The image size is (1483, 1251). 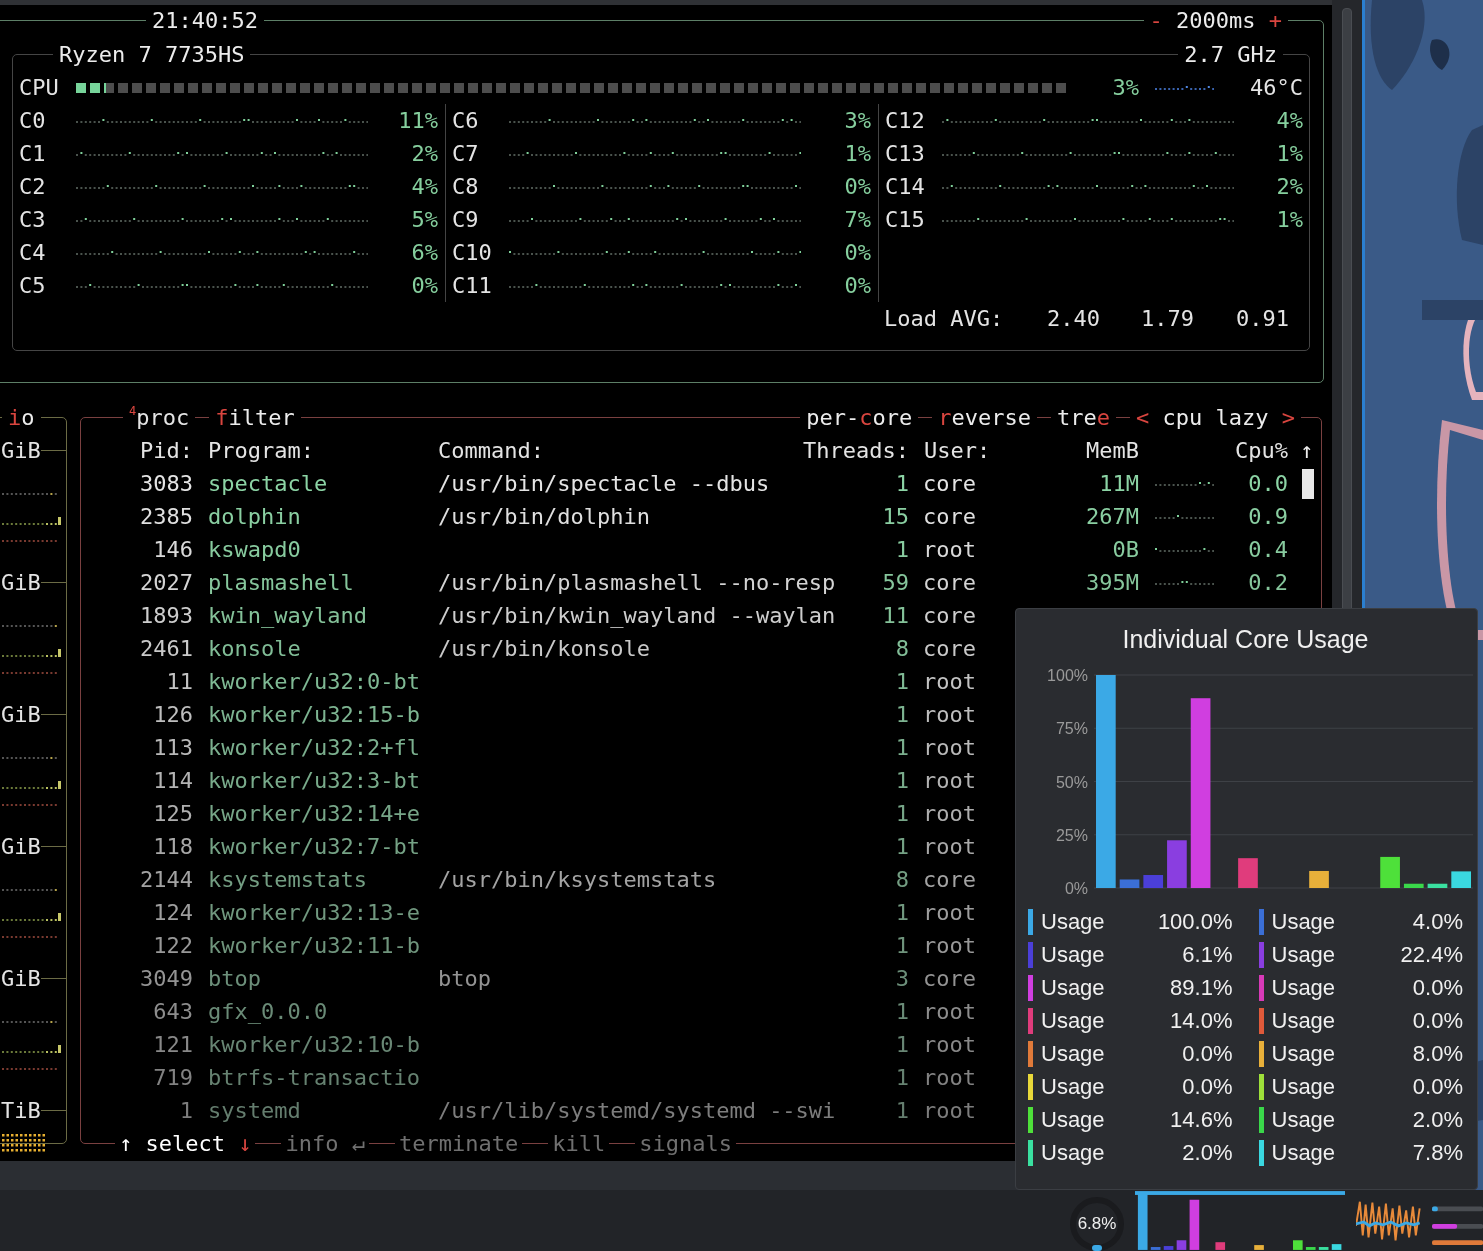 I want to click on pid-cell-text: 2385, so click(x=166, y=517).